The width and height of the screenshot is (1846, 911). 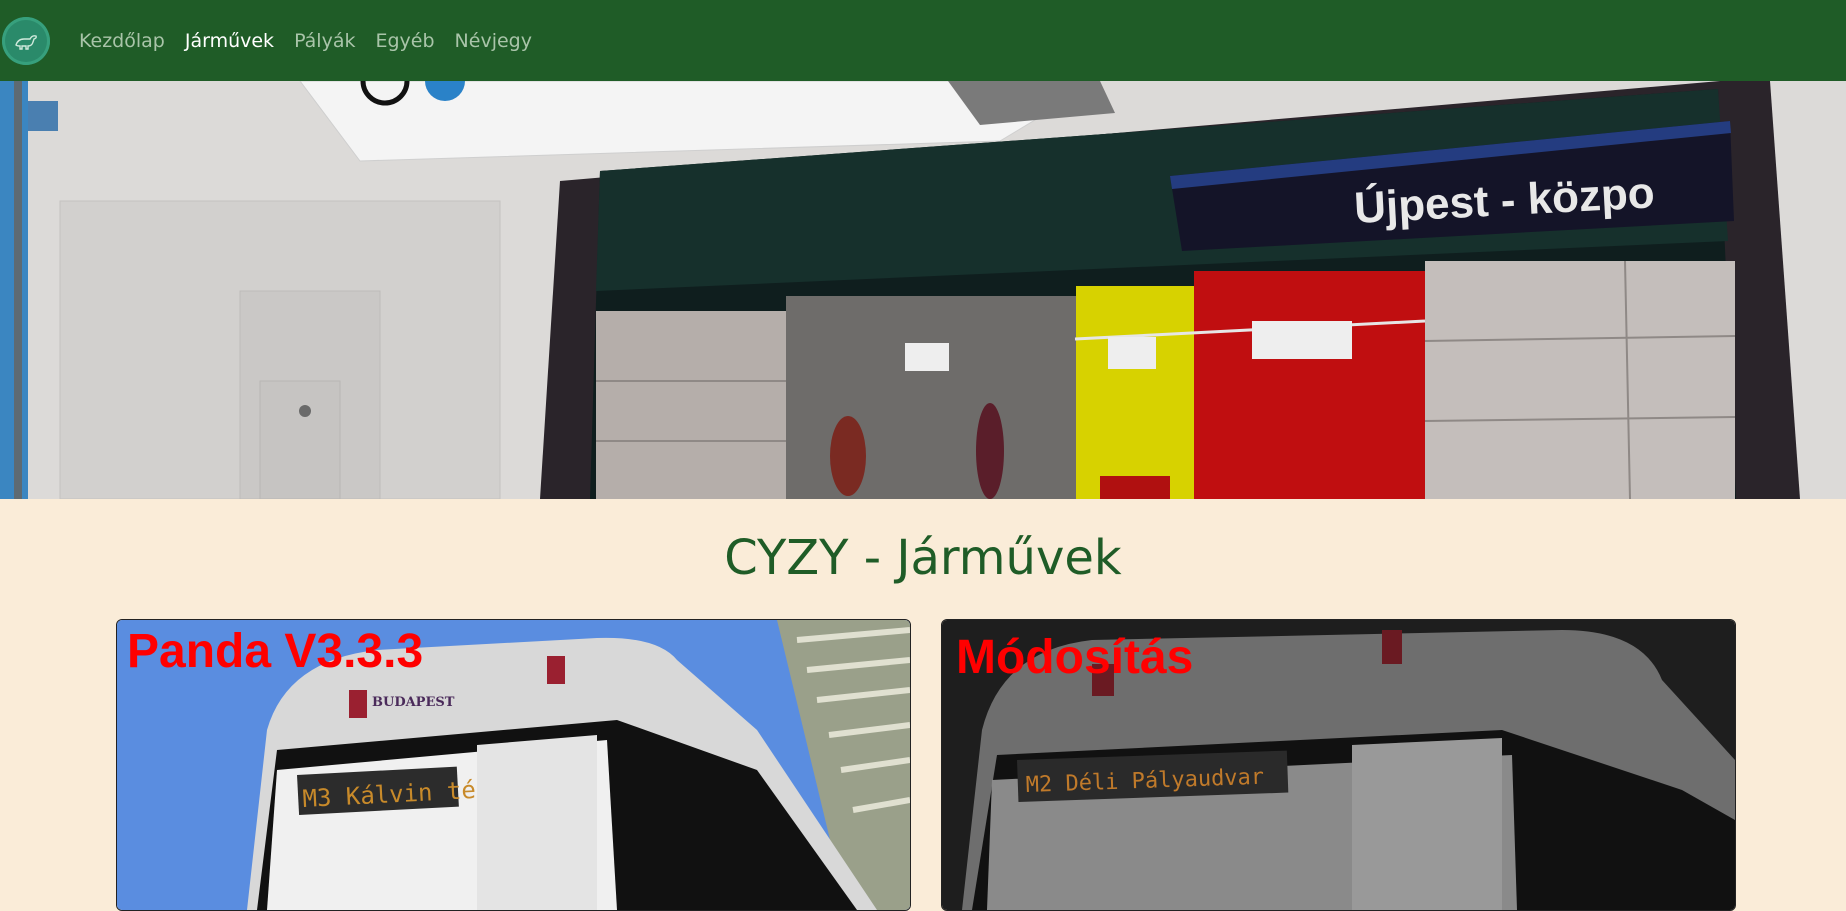 What do you see at coordinates (1075, 657) in the screenshot?
I see `card-title: Módosítás` at bounding box center [1075, 657].